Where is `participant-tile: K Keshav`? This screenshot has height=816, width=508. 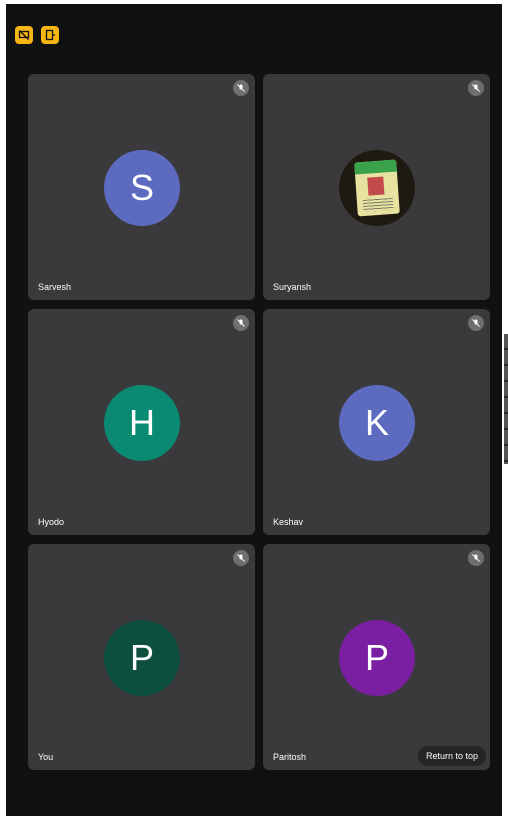 participant-tile: K Keshav is located at coordinates (376, 422).